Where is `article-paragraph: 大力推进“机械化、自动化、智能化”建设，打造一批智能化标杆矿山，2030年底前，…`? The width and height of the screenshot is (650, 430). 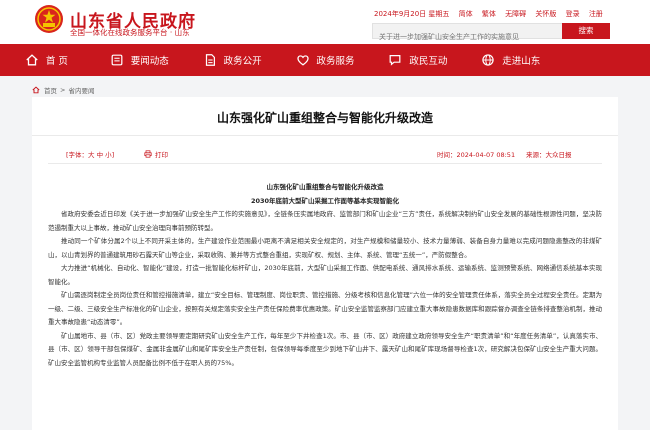
article-paragraph: 大力推进“机械化、自动化、智能化”建设，打造一批智能化标杆矿山，2030年底前，… is located at coordinates (325, 275).